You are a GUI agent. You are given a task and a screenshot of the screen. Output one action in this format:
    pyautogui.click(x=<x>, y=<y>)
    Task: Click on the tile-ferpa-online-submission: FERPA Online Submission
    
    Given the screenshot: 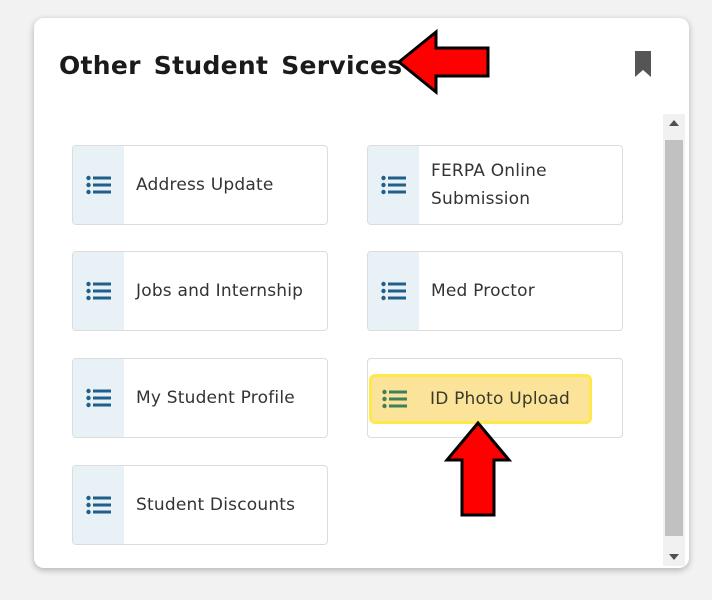 What is the action you would take?
    pyautogui.click(x=495, y=185)
    